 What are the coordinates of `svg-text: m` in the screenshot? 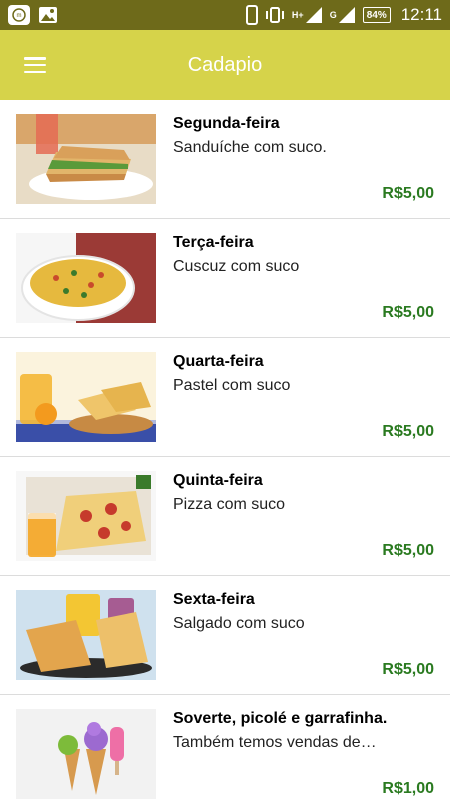 It's located at (19, 16).